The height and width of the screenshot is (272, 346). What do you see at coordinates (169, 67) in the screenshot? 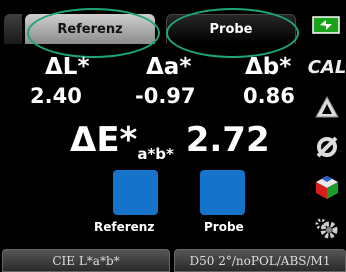
I see `delta-a-label: Δa*` at bounding box center [169, 67].